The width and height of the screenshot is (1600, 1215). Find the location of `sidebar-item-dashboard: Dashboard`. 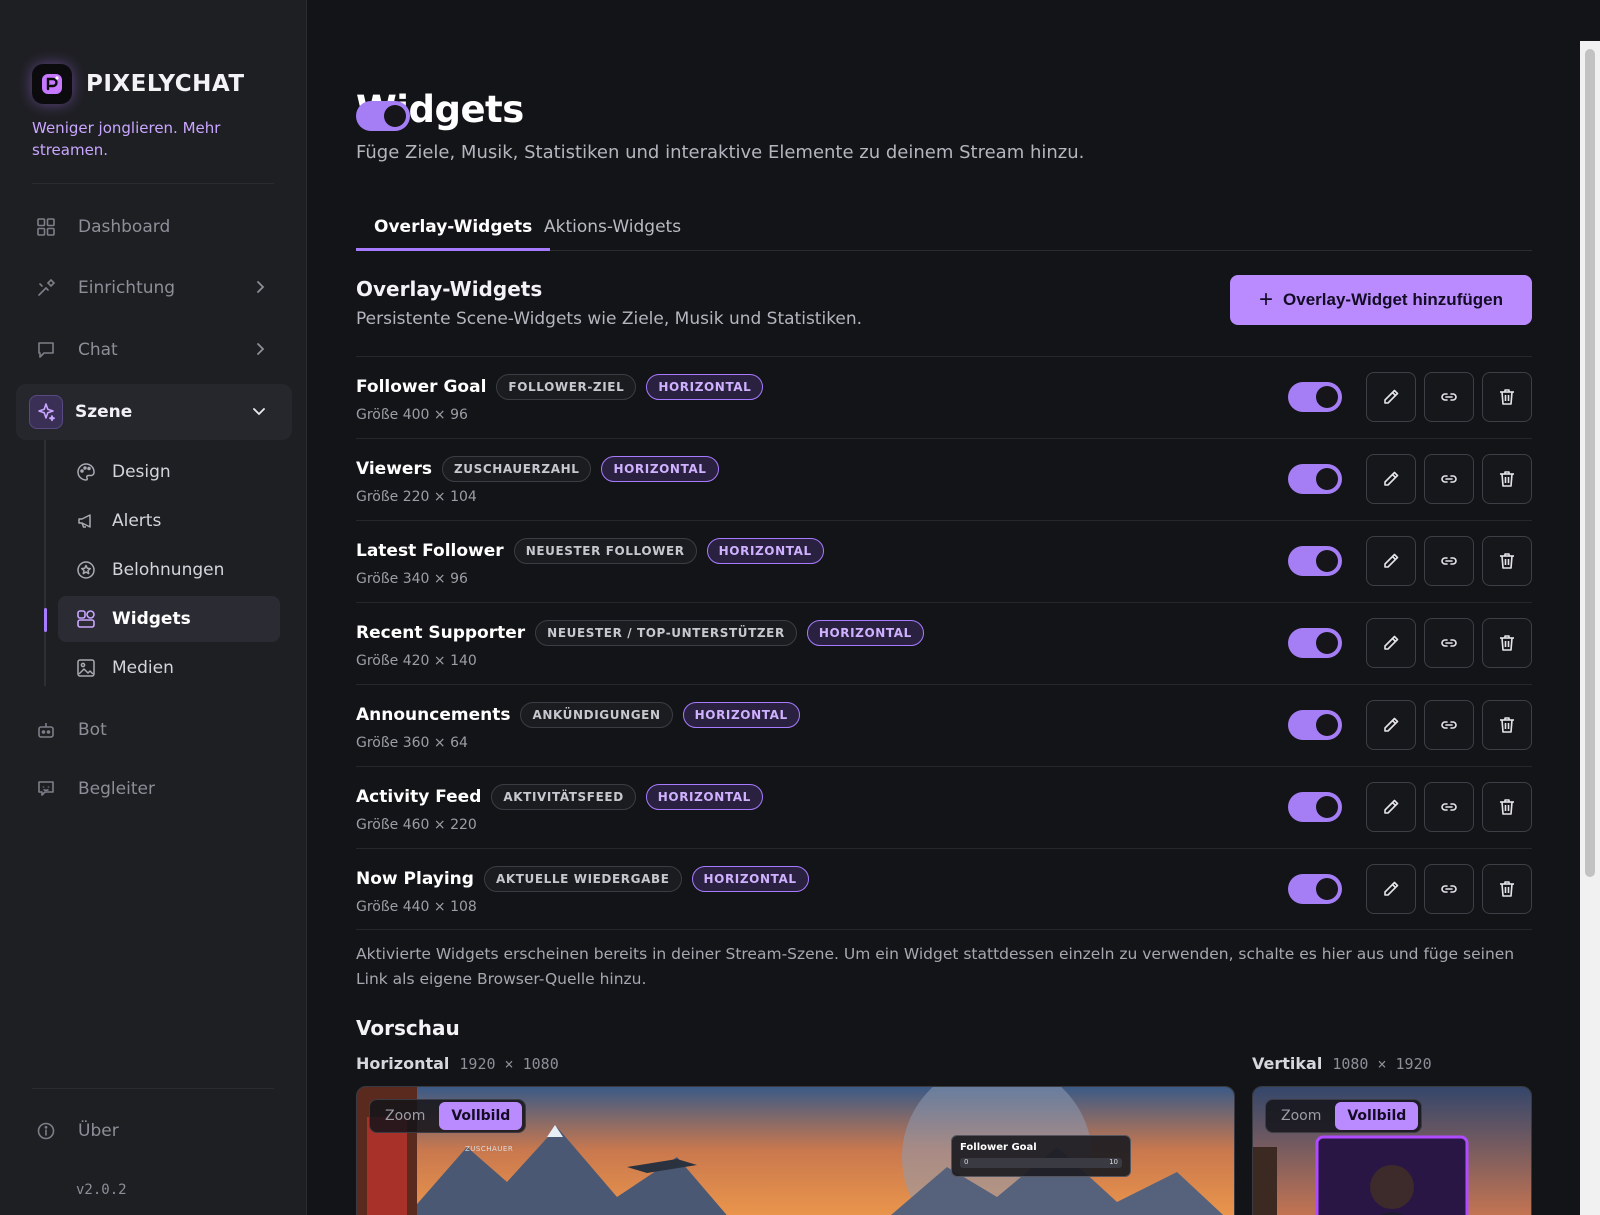

sidebar-item-dashboard: Dashboard is located at coordinates (154, 227).